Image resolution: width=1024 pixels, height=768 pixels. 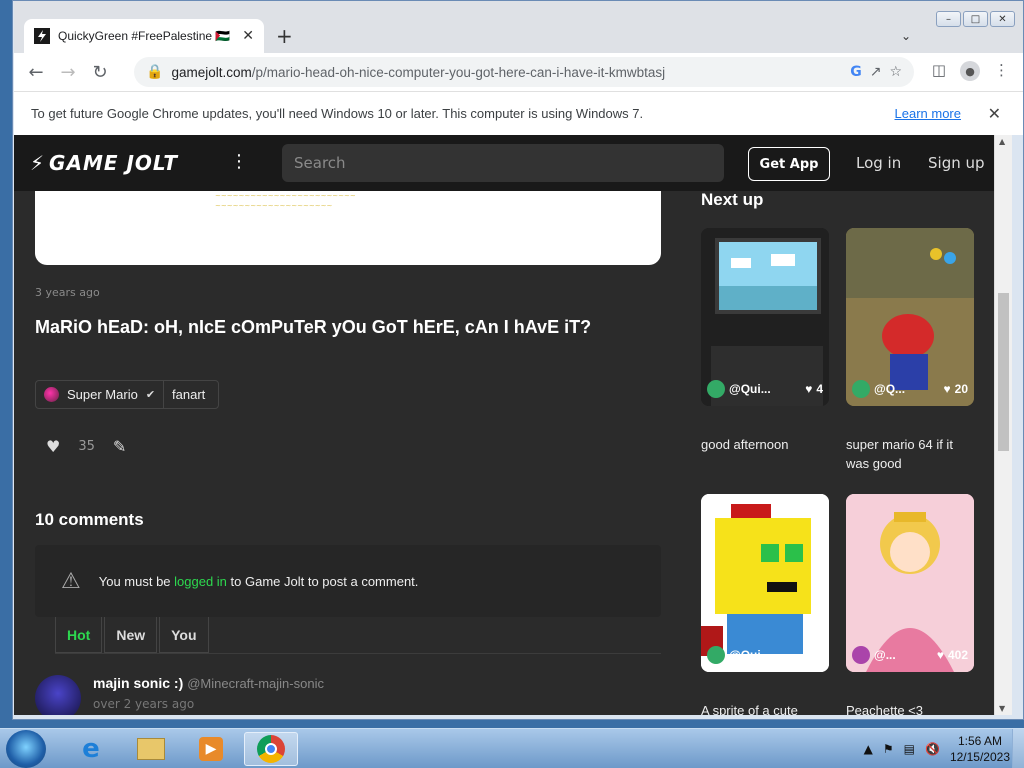 What do you see at coordinates (42, 36) in the screenshot?
I see `gamejolt-favicon-icon` at bounding box center [42, 36].